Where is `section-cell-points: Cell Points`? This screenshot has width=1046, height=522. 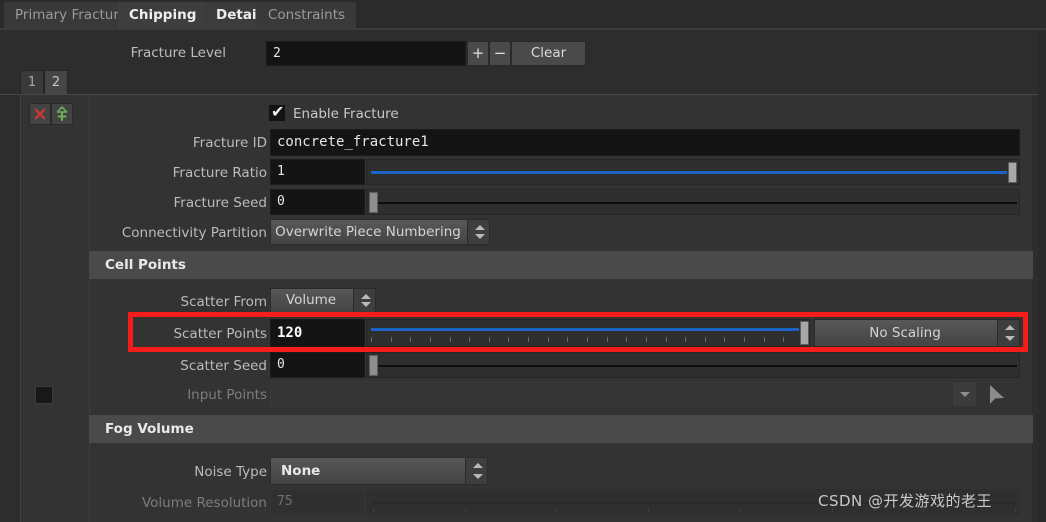
section-cell-points: Cell Points is located at coordinates (561, 265).